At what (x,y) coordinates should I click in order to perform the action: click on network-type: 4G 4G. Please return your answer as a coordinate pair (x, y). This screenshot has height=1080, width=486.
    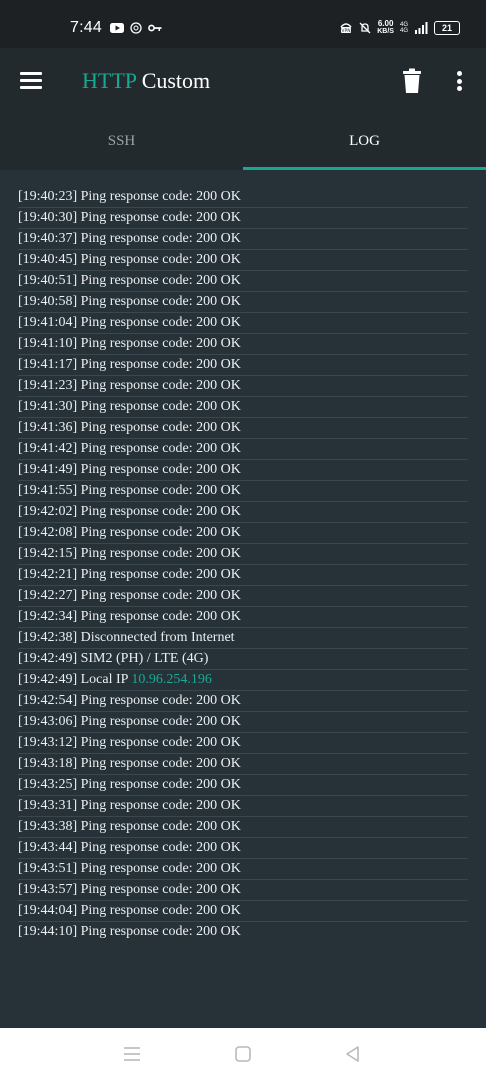
    Looking at the image, I should click on (404, 28).